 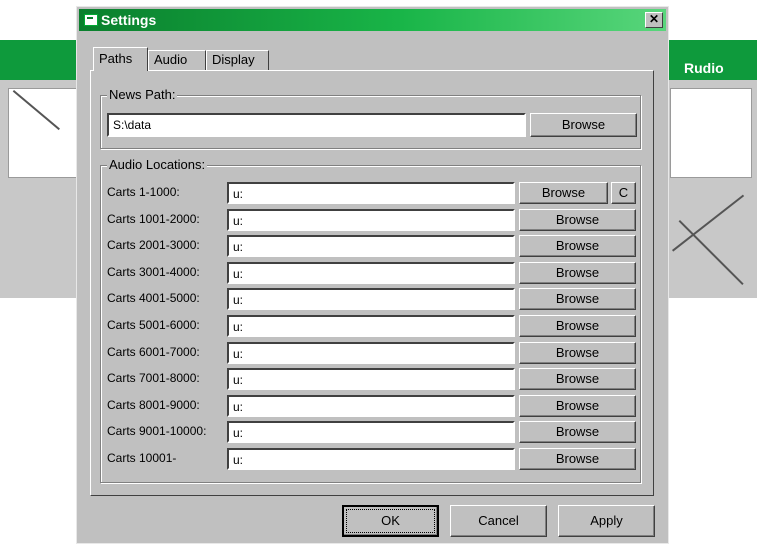 What do you see at coordinates (157, 431) in the screenshot?
I see `audio-location-label: Carts 9001-10000:` at bounding box center [157, 431].